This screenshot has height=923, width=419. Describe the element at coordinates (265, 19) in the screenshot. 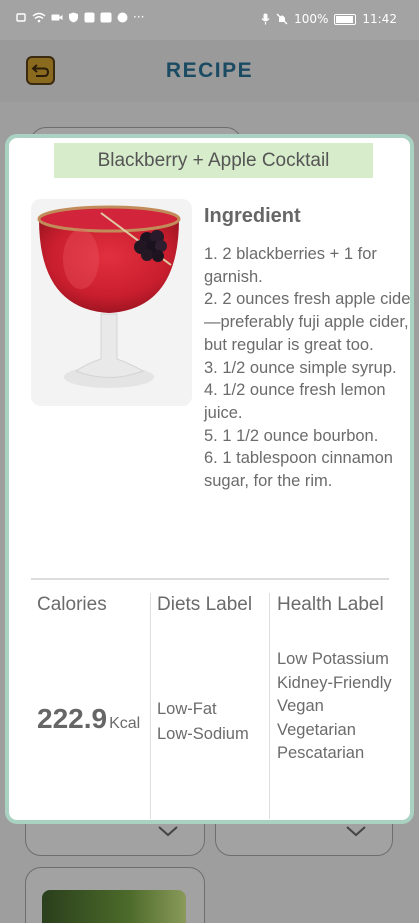

I see `mic-icon` at that location.